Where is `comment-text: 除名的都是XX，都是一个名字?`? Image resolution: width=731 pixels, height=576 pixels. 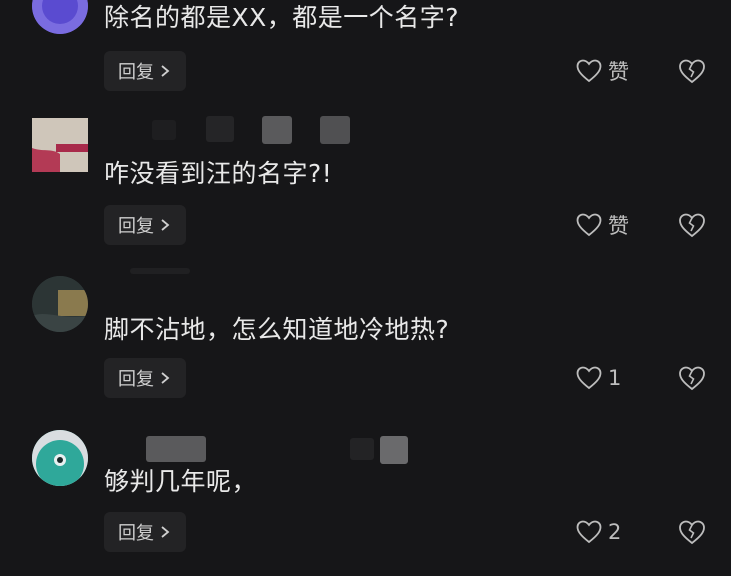 comment-text: 除名的都是XX，都是一个名字? is located at coordinates (282, 17).